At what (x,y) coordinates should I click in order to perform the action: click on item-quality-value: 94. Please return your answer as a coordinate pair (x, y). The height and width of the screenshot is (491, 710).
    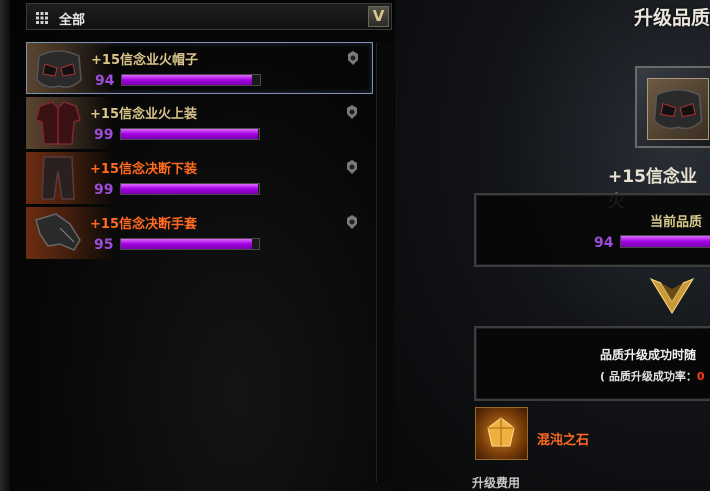
    Looking at the image, I should click on (105, 81).